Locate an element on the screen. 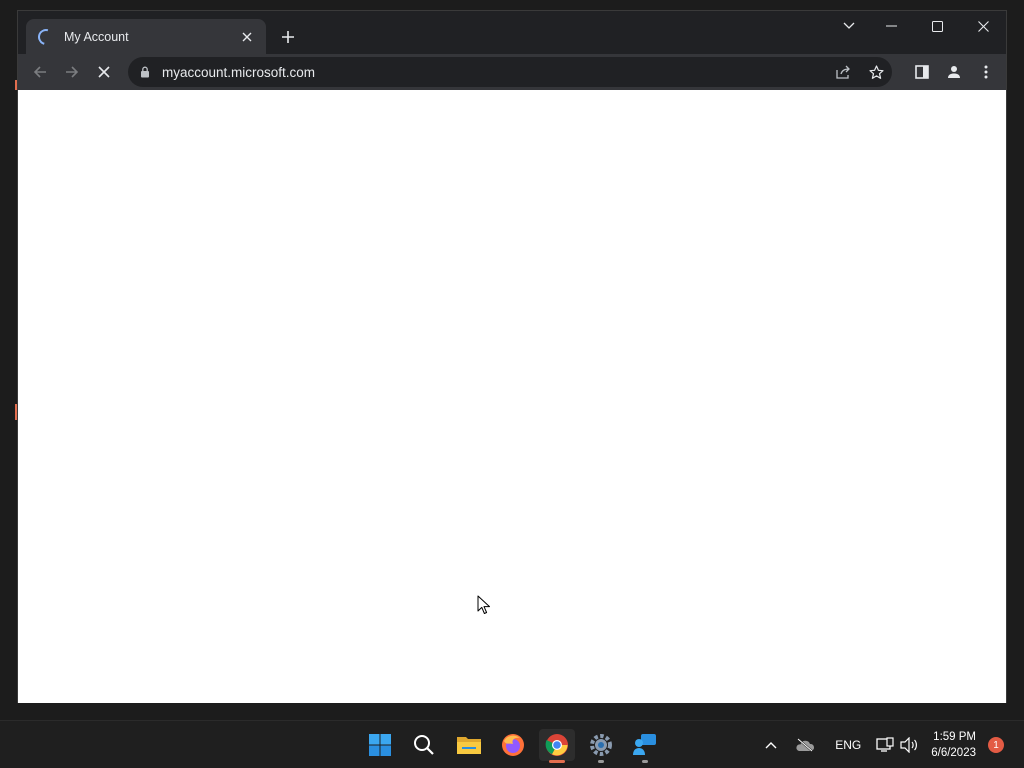 This screenshot has height=768, width=1024. bookmark-star-icon is located at coordinates (876, 71).